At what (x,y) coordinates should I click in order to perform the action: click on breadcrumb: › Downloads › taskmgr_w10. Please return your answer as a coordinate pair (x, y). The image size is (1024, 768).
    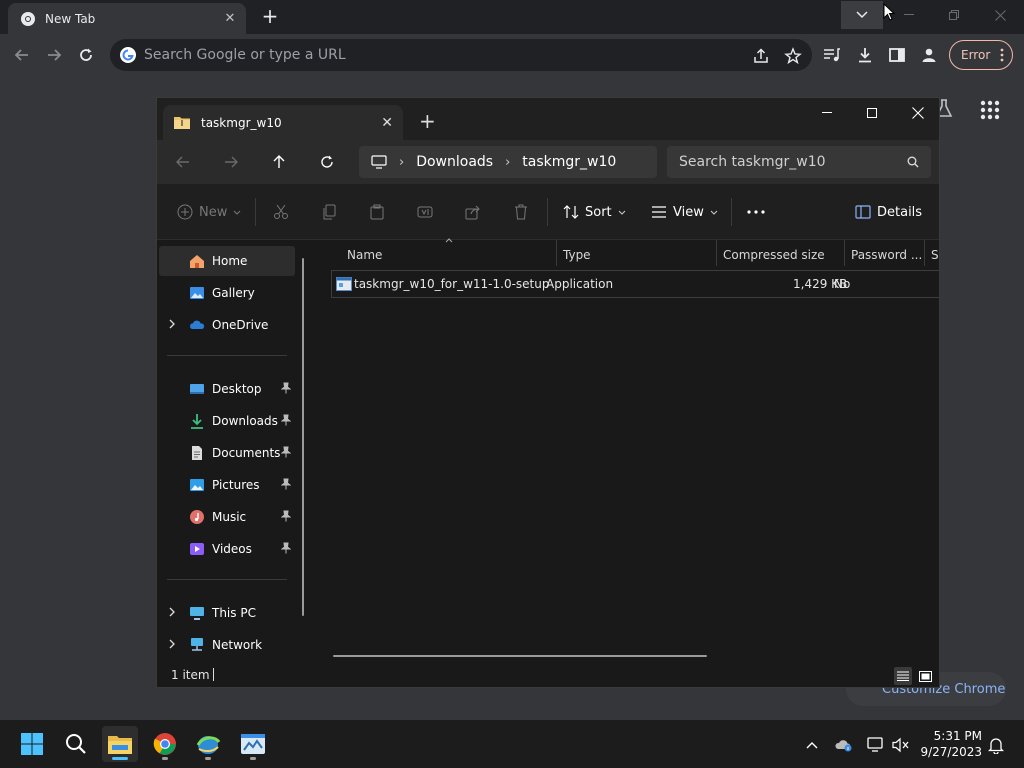
    Looking at the image, I should click on (508, 162).